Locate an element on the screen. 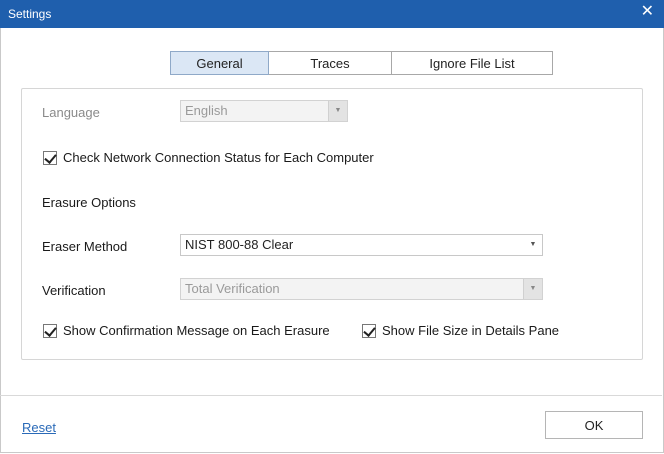 This screenshot has width=664, height=454. erasure-options-heading: Erasure Options is located at coordinates (89, 202).